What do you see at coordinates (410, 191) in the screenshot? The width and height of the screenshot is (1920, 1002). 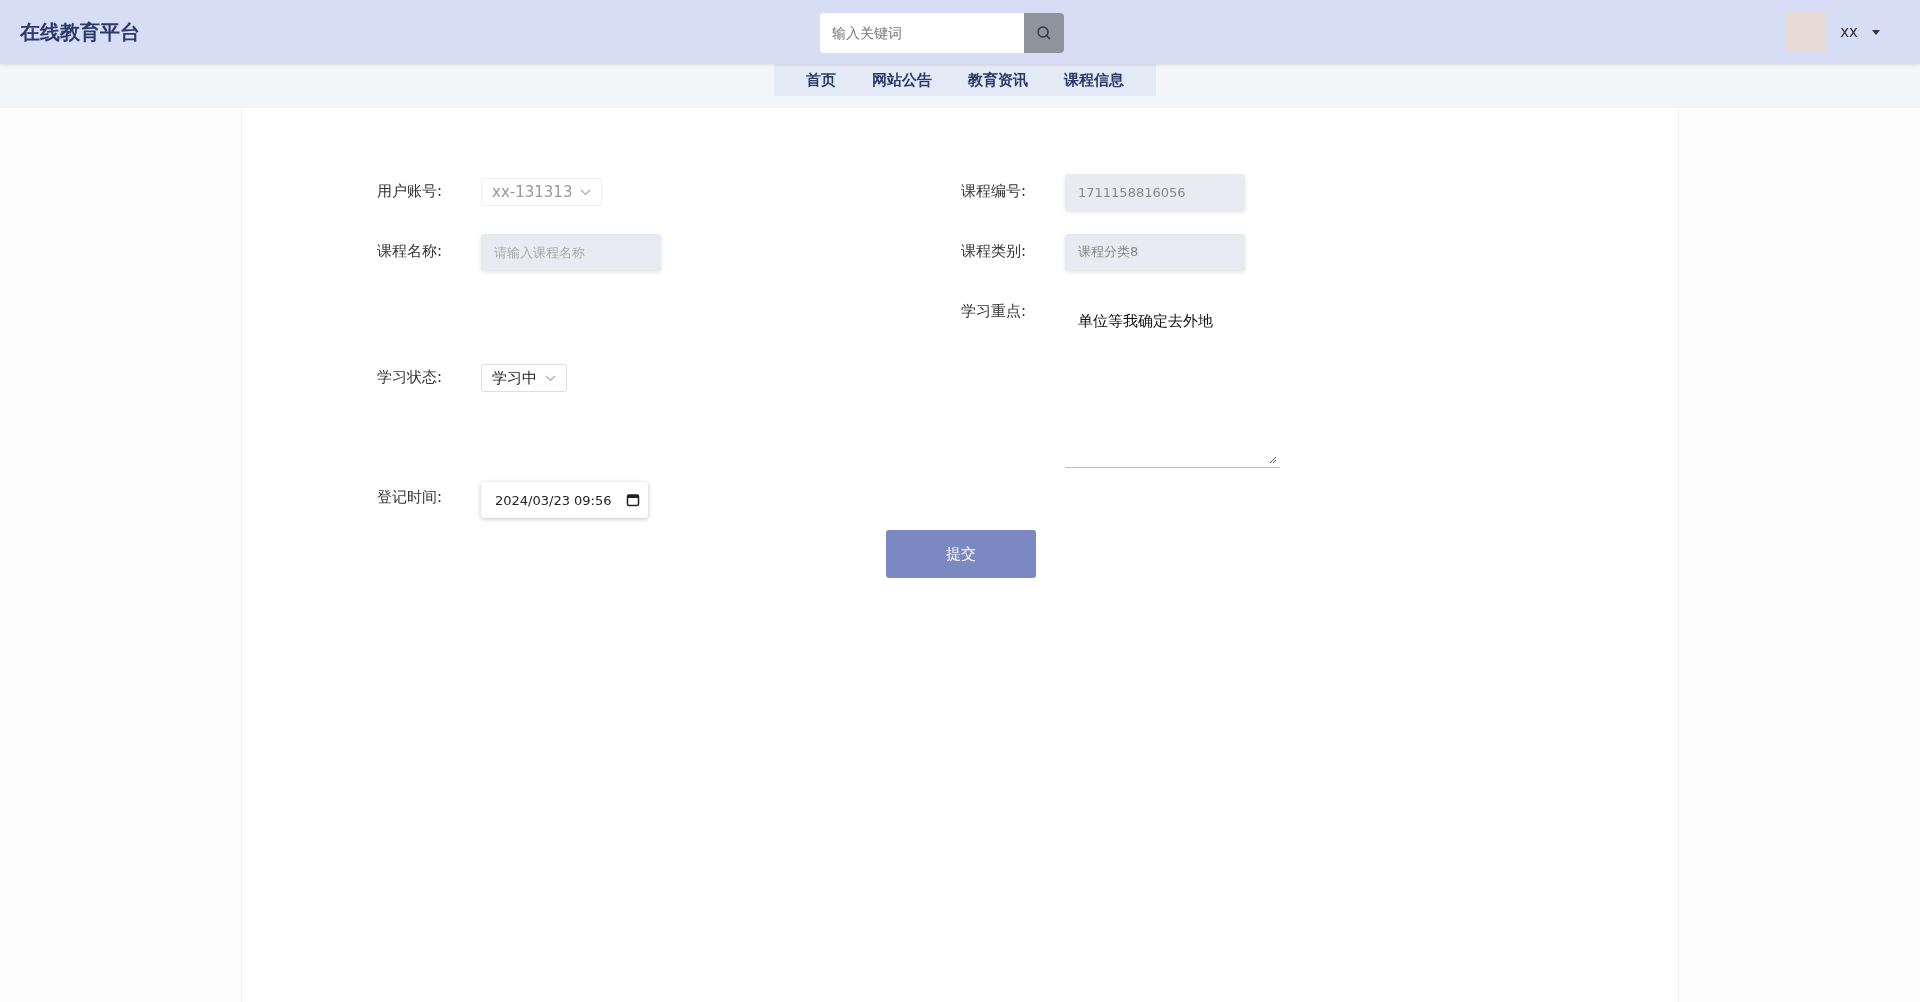 I see `field-label: 用户账号:` at bounding box center [410, 191].